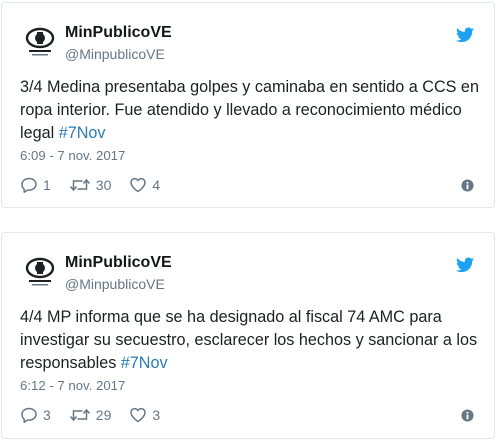  I want to click on retweet-button: 30, so click(90, 185).